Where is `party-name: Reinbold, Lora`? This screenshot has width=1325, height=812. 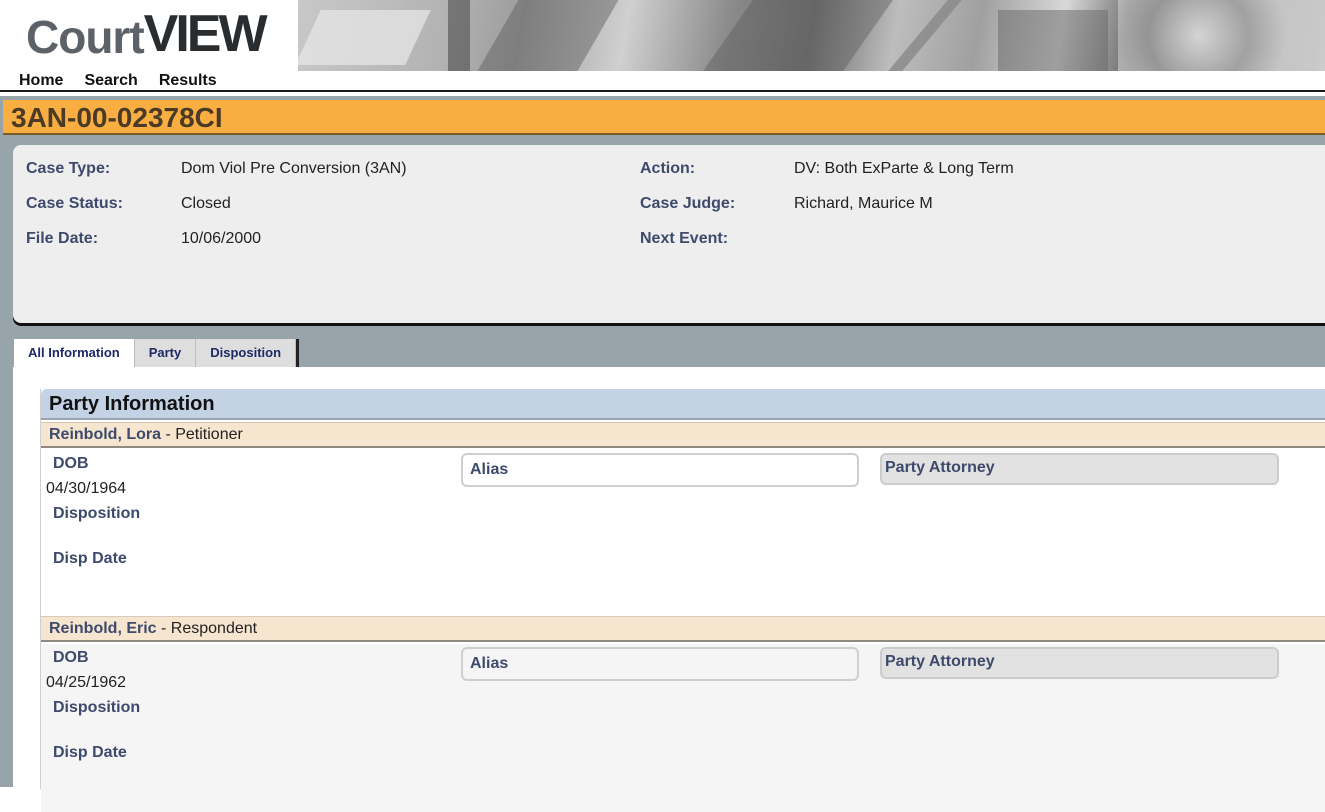
party-name: Reinbold, Lora is located at coordinates (105, 434).